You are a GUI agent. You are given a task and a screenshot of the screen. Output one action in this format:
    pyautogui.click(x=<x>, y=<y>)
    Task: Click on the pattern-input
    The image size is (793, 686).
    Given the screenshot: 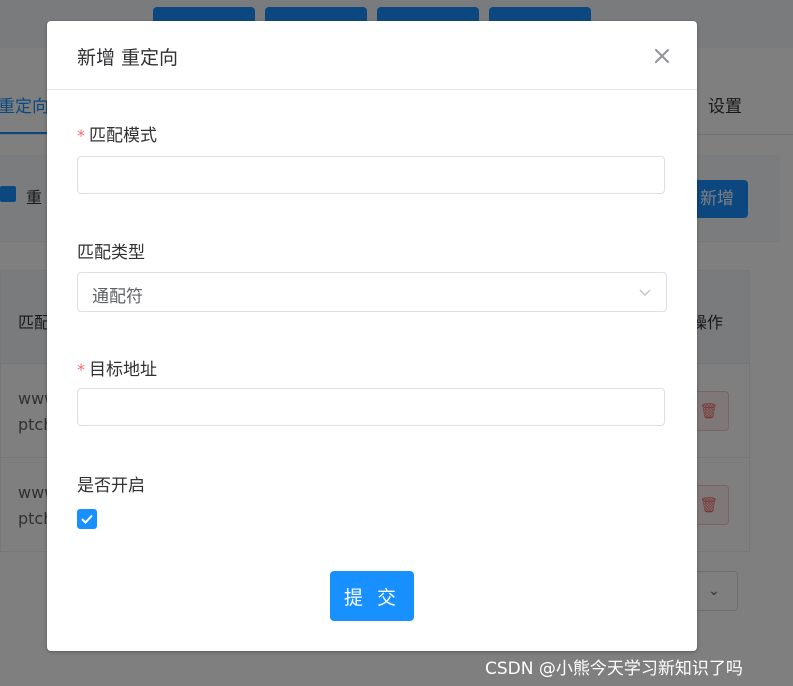 What is the action you would take?
    pyautogui.click(x=371, y=175)
    